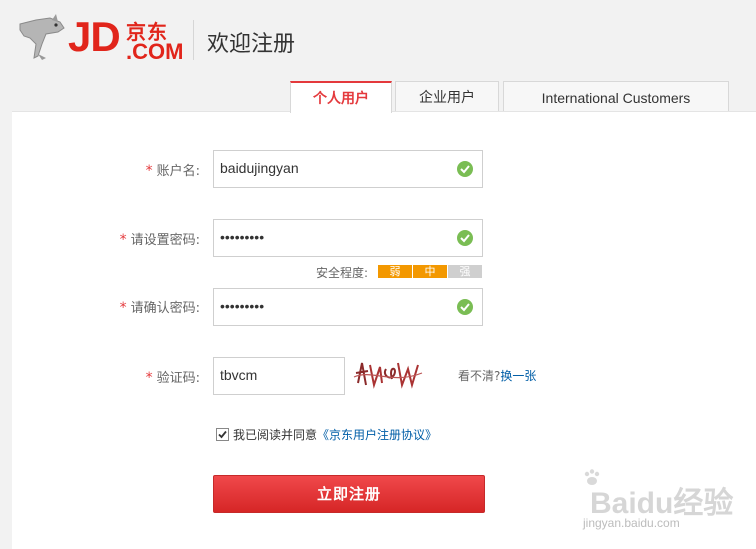  I want to click on confirm-password-input, so click(330, 306).